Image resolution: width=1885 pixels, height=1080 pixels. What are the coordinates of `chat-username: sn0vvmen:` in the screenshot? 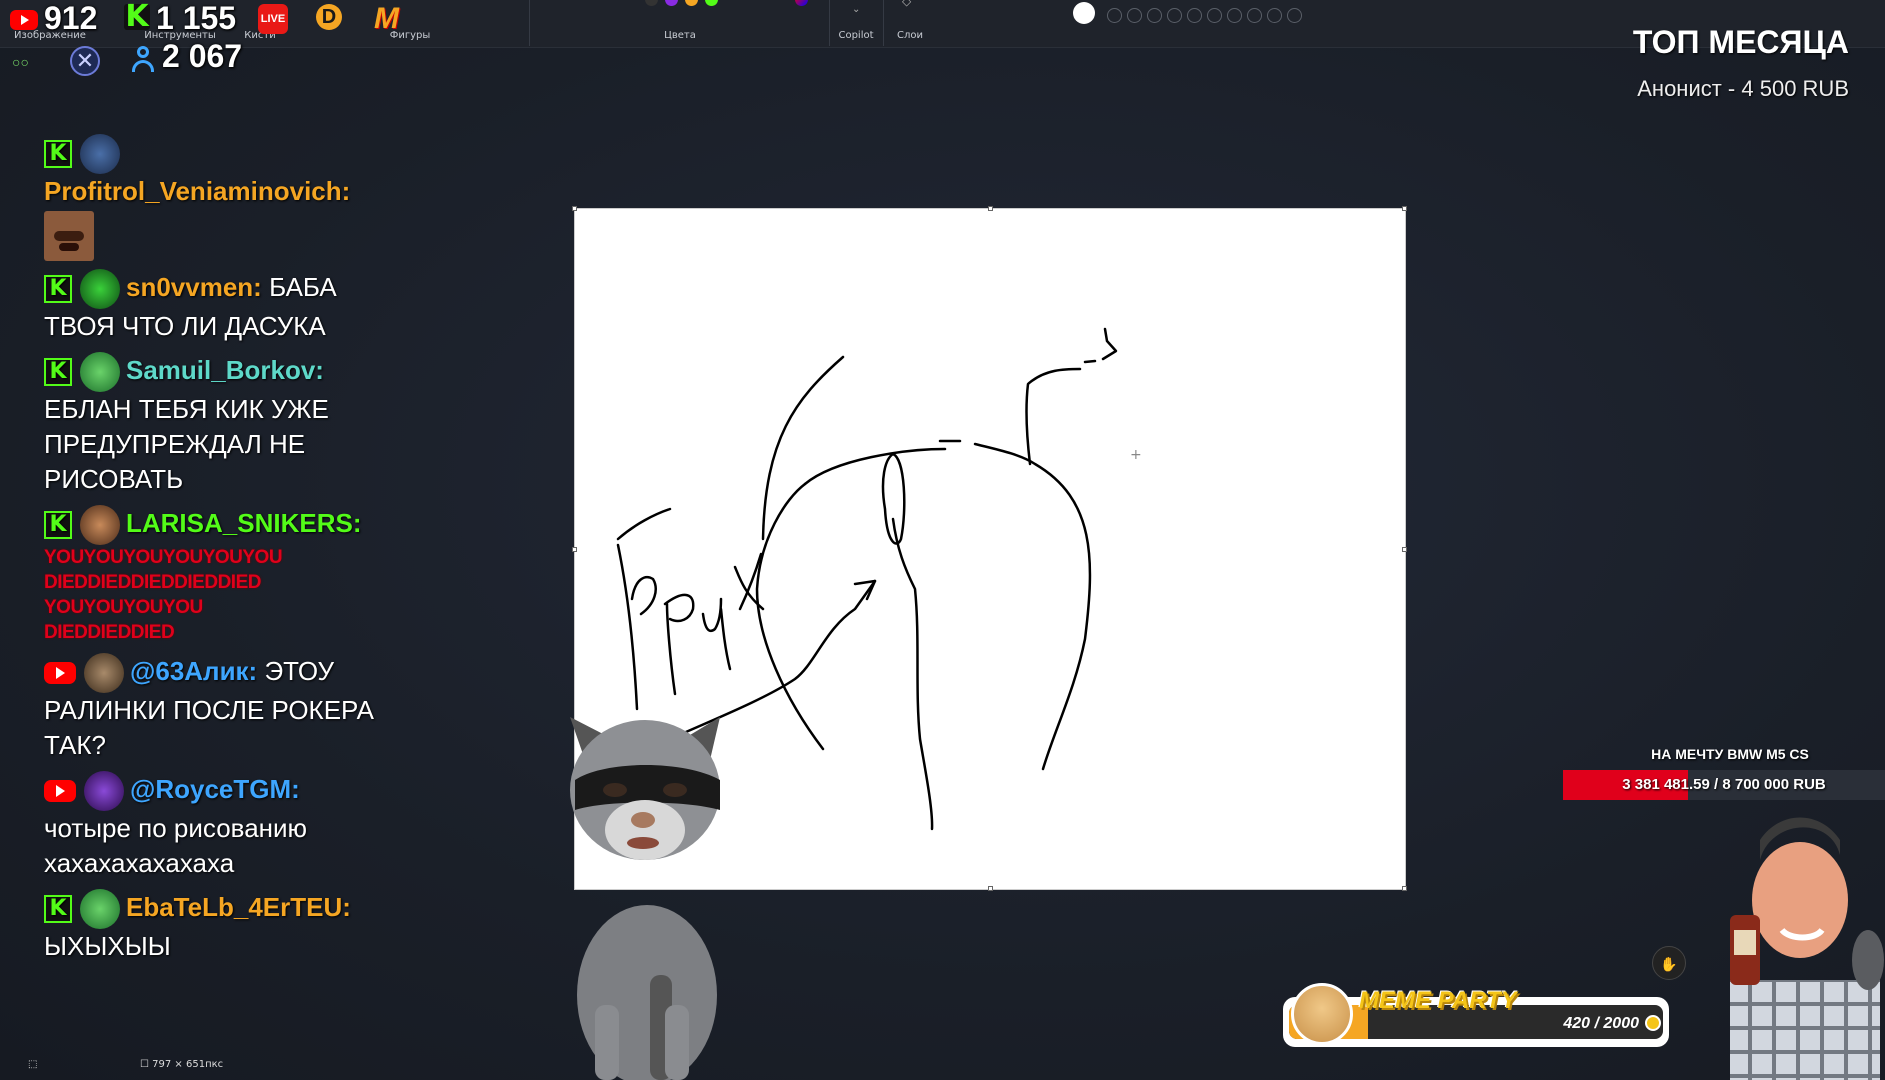 It's located at (194, 286).